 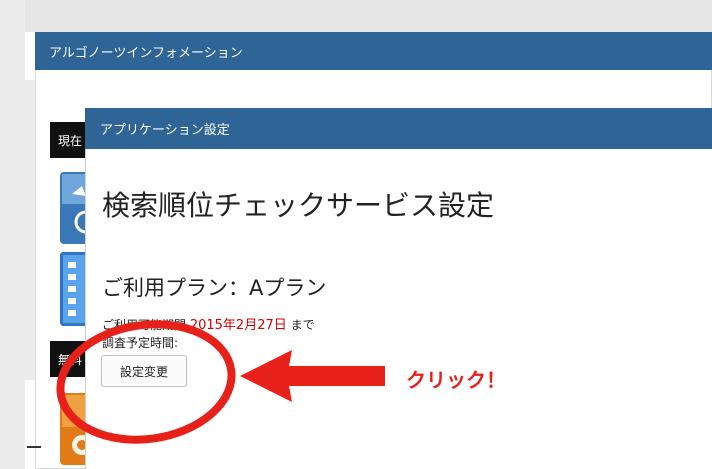 I want to click on background-label-free: 無料, so click(x=70, y=359).